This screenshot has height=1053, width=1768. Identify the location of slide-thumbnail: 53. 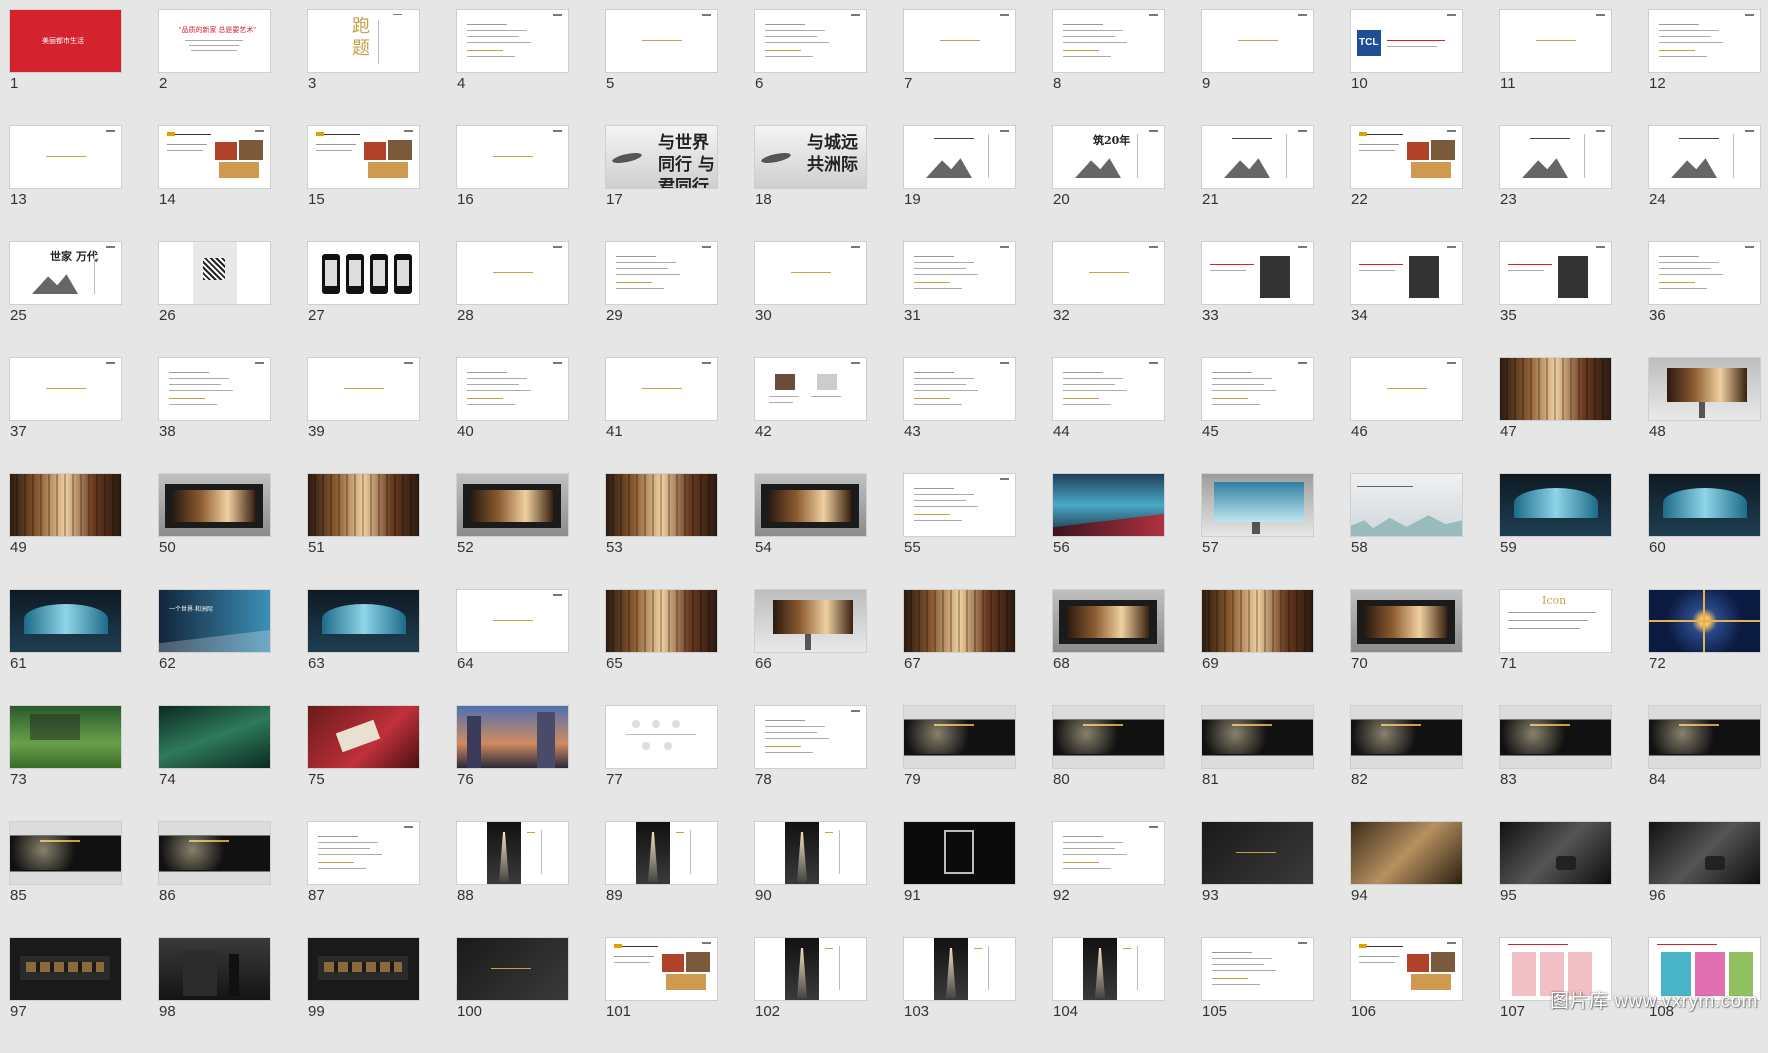
(661, 531).